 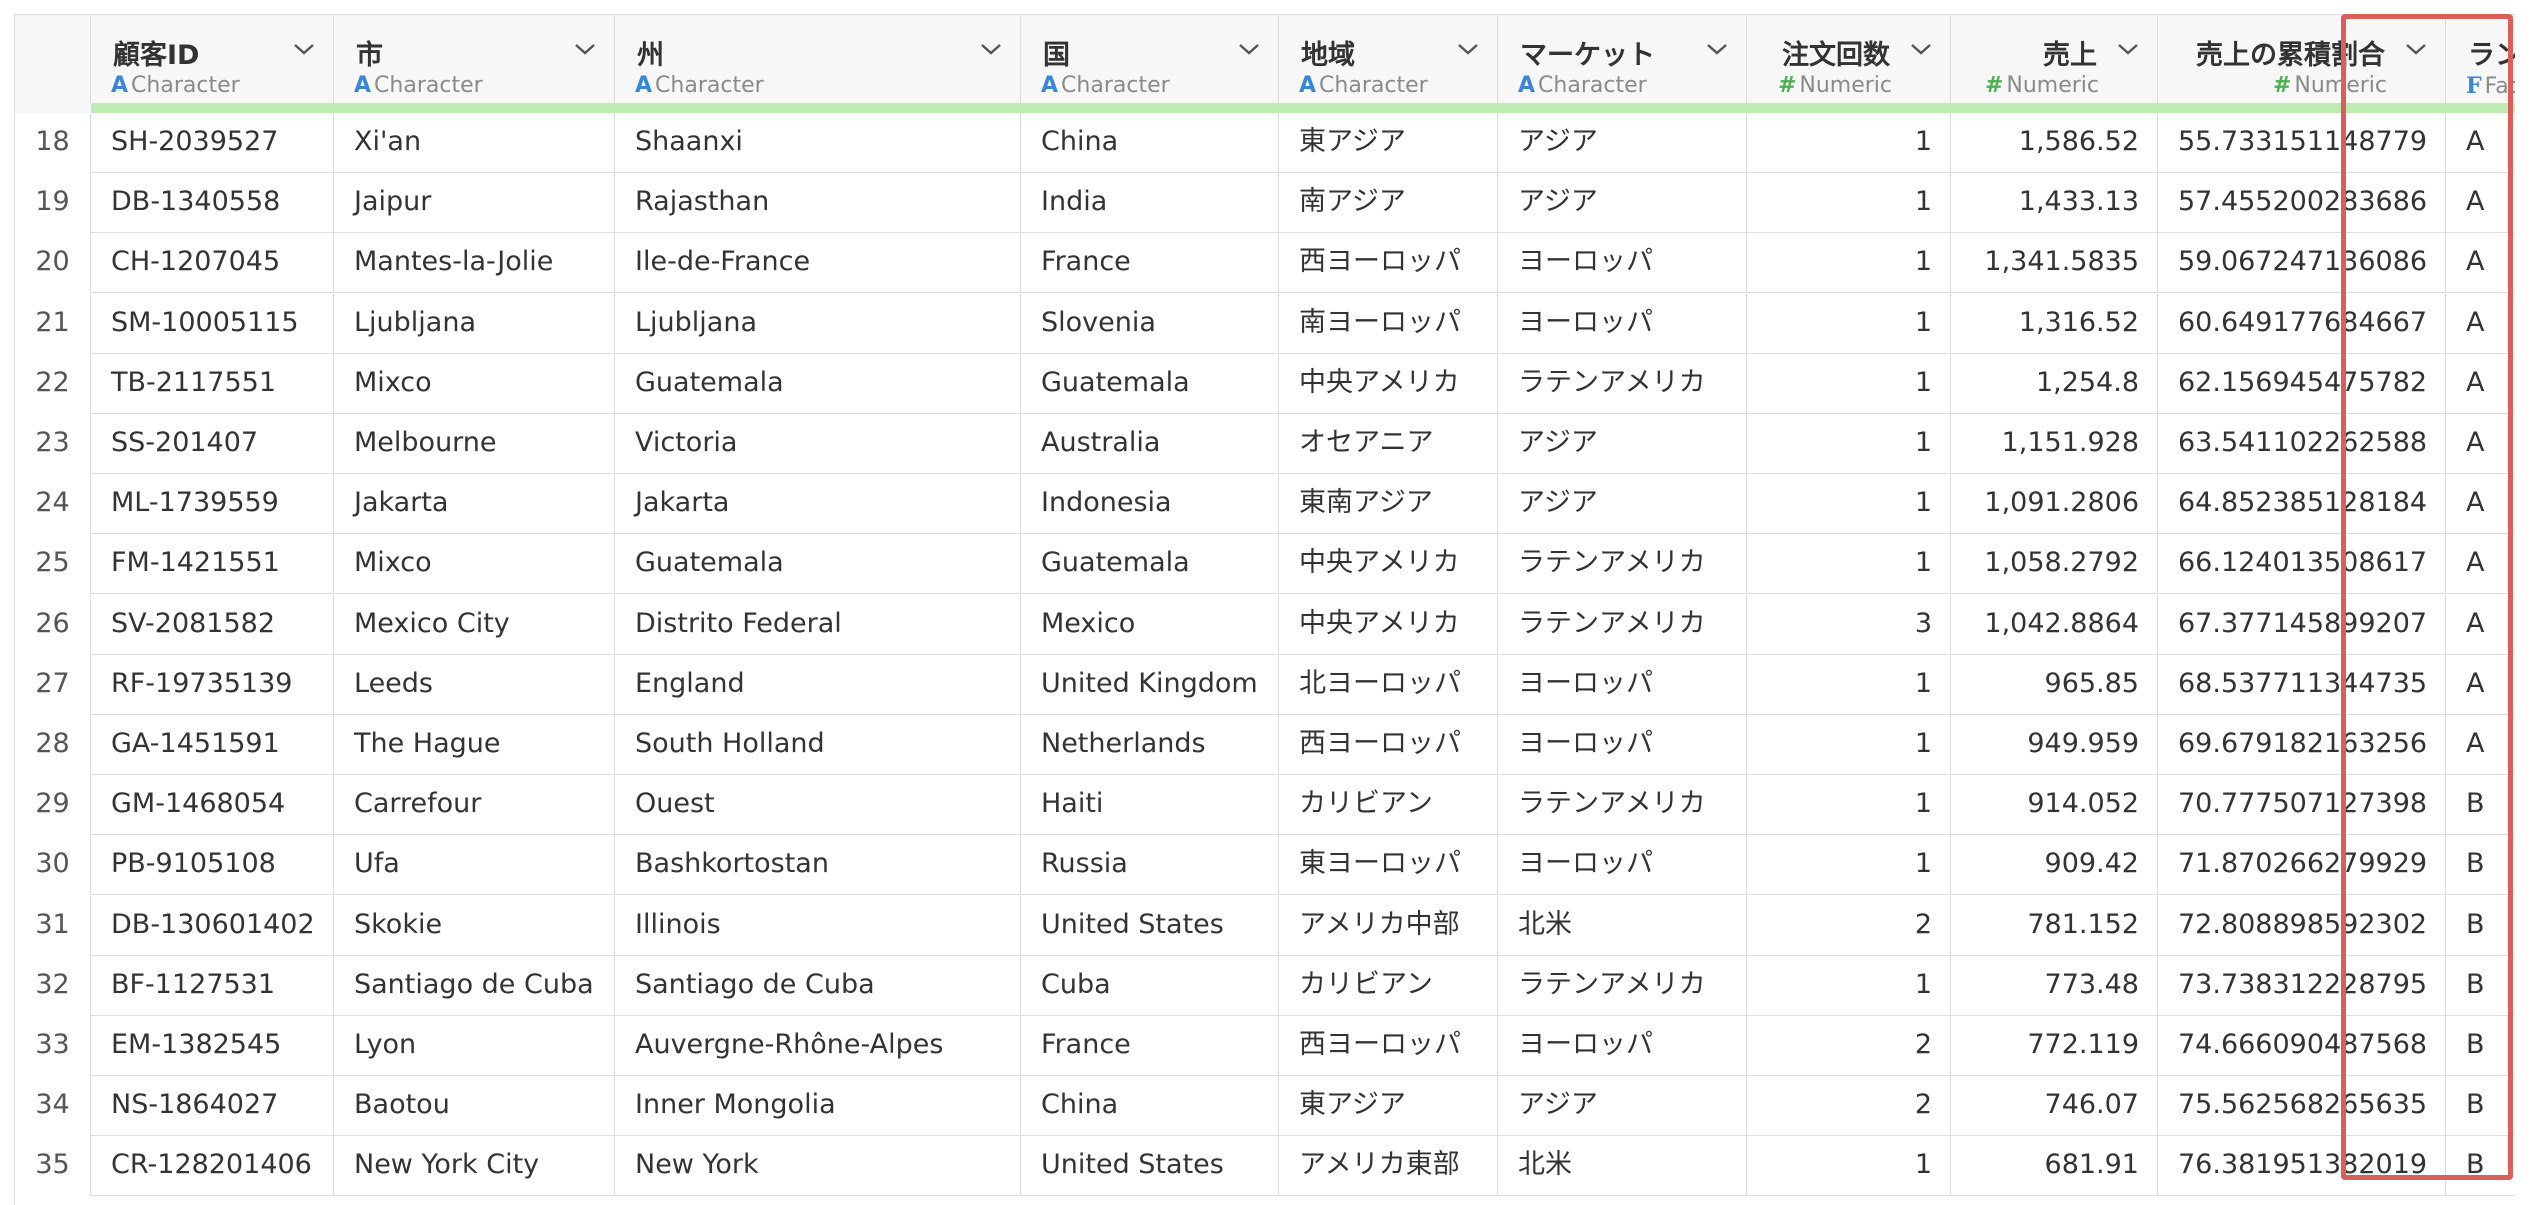 I want to click on cell-state: Guatemala, so click(x=818, y=564).